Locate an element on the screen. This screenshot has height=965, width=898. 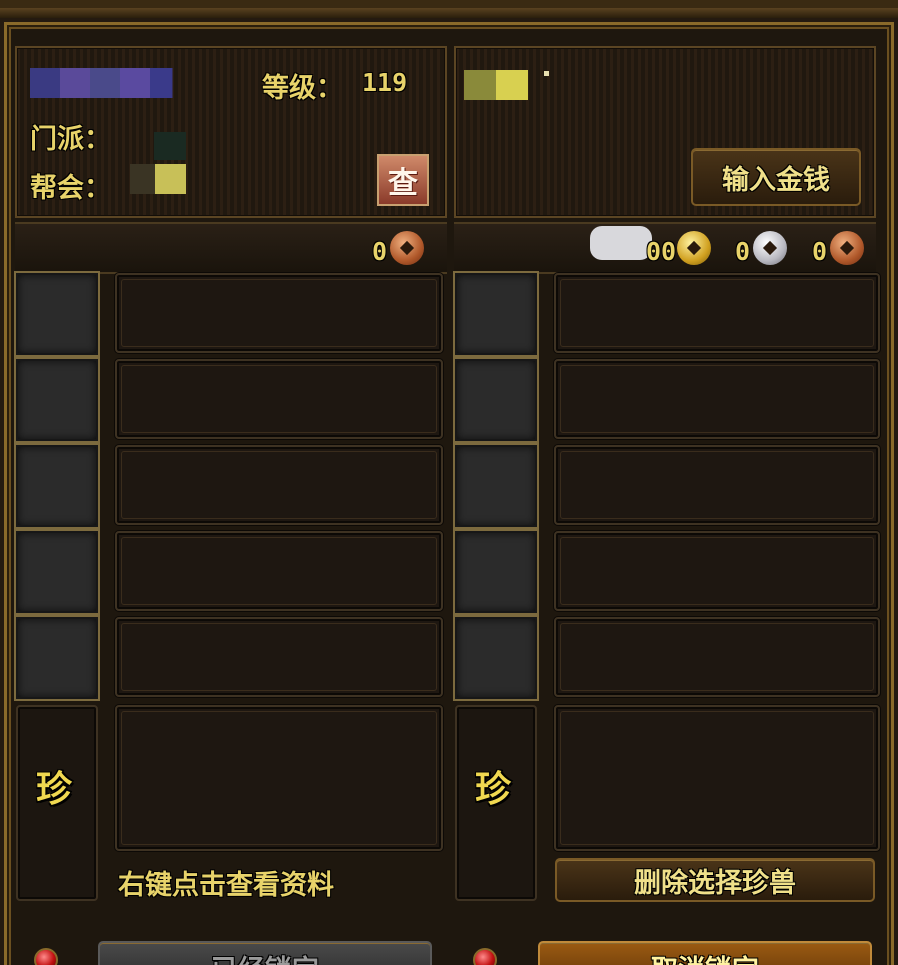
right-name-dot is located at coordinates (546, 73).